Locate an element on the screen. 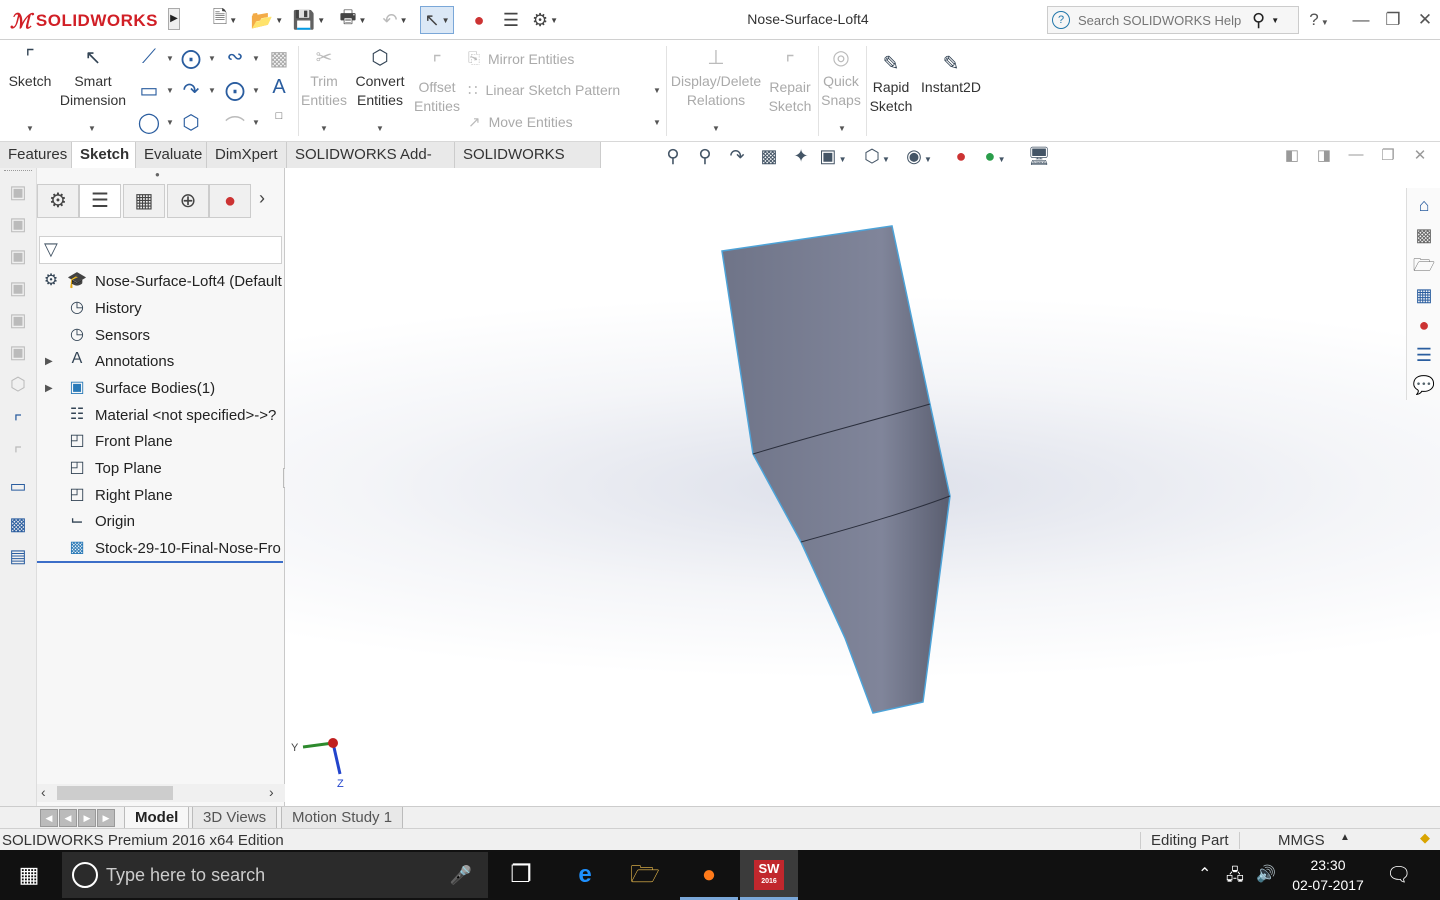 Image resolution: width=1440 pixels, height=900 pixels. design-library-icon: ▩ is located at coordinates (1424, 235).